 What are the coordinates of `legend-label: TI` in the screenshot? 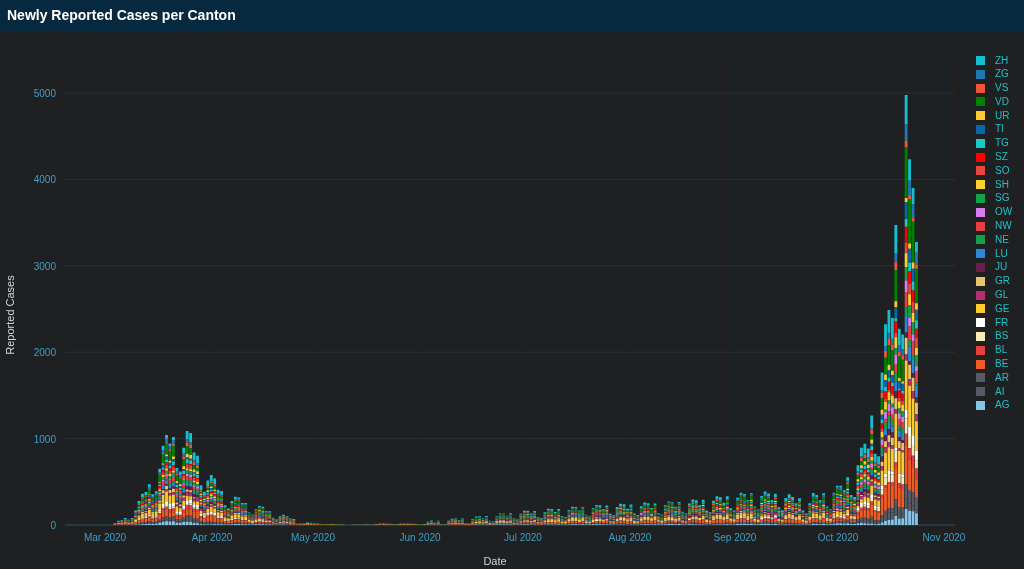 It's located at (999, 129).